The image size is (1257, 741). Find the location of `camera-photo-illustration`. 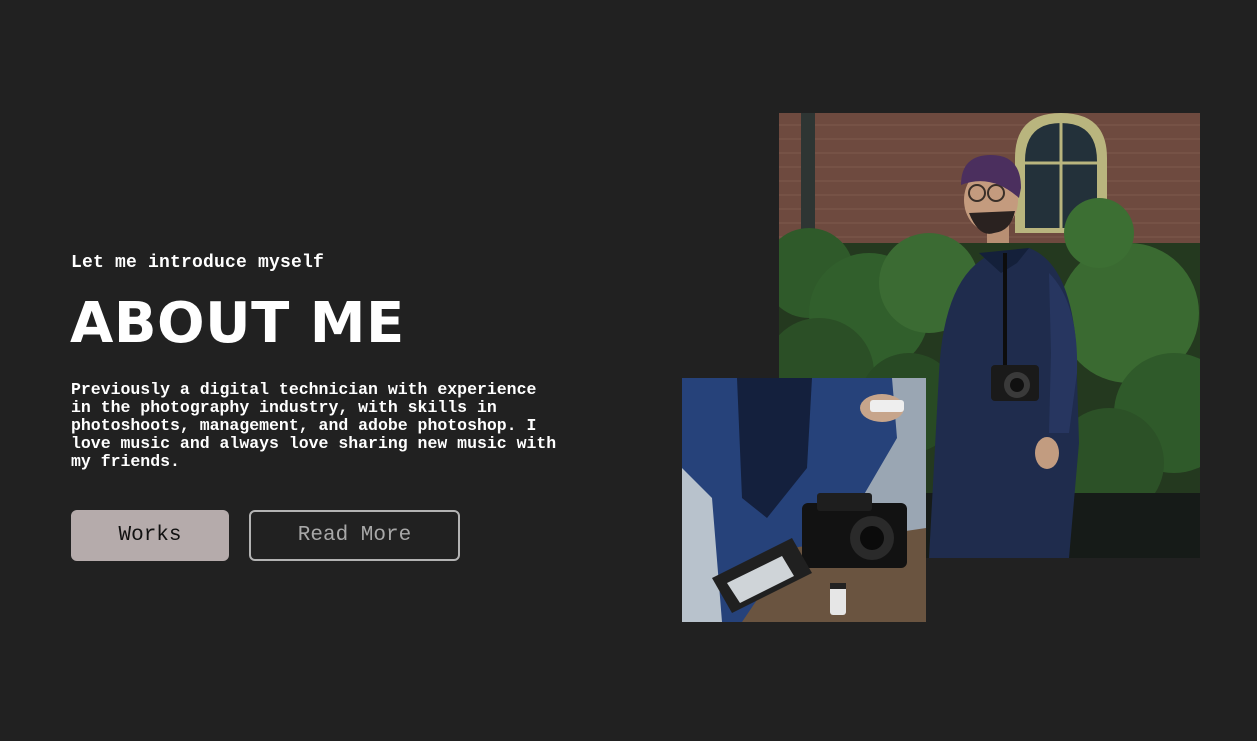

camera-photo-illustration is located at coordinates (804, 500).